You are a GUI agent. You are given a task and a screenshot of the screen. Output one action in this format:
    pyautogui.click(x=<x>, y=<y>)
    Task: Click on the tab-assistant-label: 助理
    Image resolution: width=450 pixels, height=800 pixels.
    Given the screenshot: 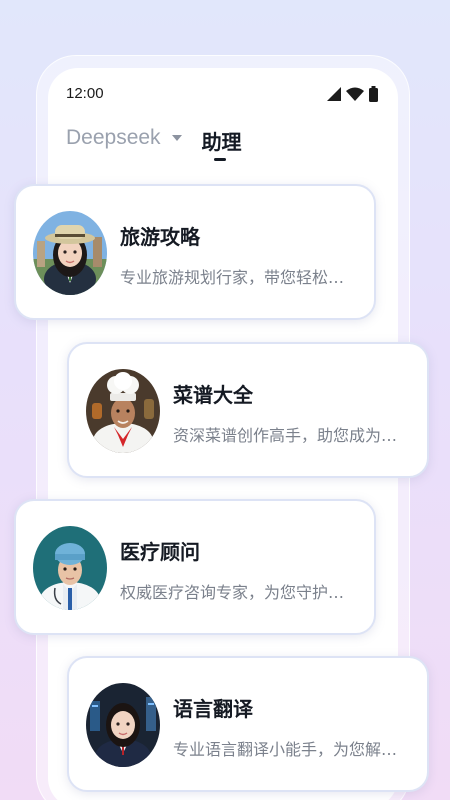 What is the action you would take?
    pyautogui.click(x=221, y=142)
    